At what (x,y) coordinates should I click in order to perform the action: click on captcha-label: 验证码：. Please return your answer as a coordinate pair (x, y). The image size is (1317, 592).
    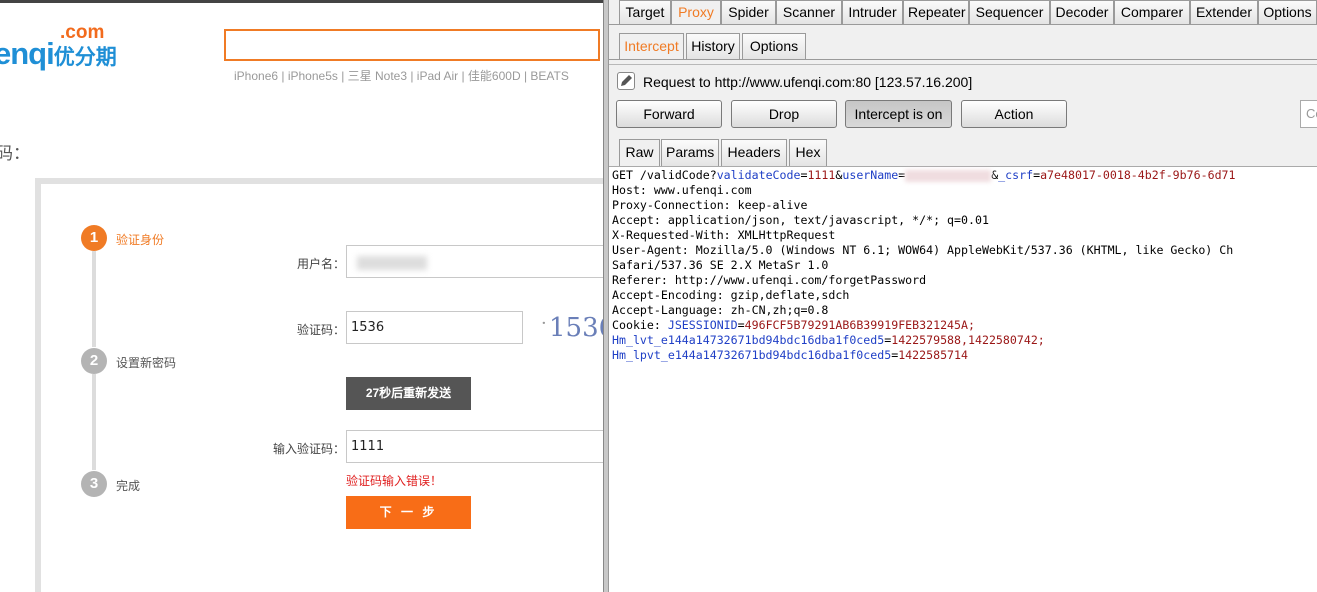
    Looking at the image, I should click on (321, 330).